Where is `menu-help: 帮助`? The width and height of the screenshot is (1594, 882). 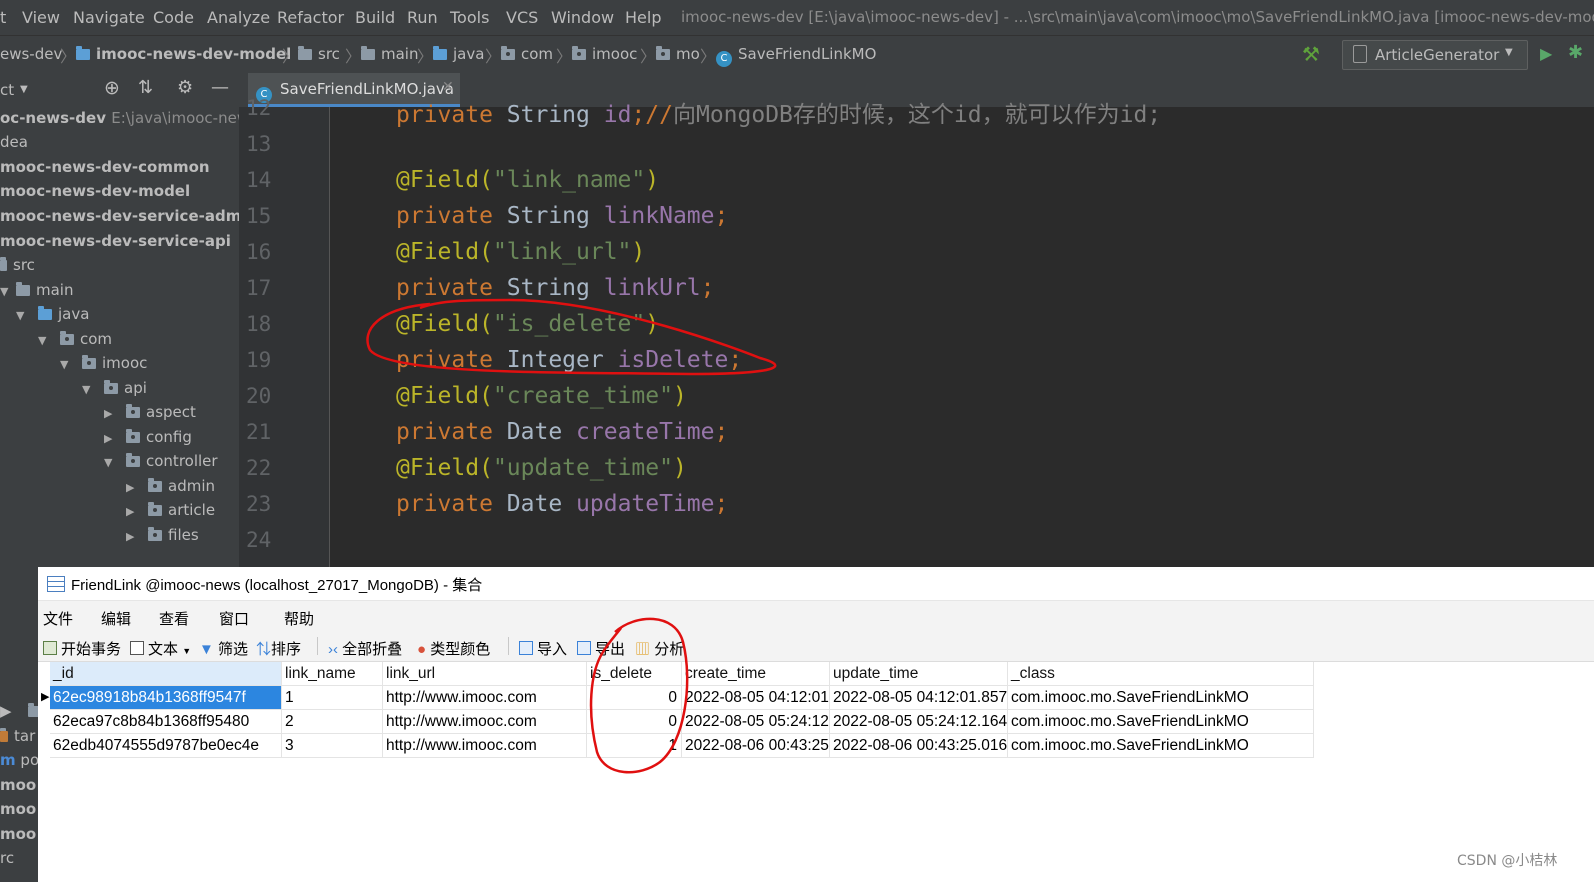
menu-help: 帮助 is located at coordinates (299, 618).